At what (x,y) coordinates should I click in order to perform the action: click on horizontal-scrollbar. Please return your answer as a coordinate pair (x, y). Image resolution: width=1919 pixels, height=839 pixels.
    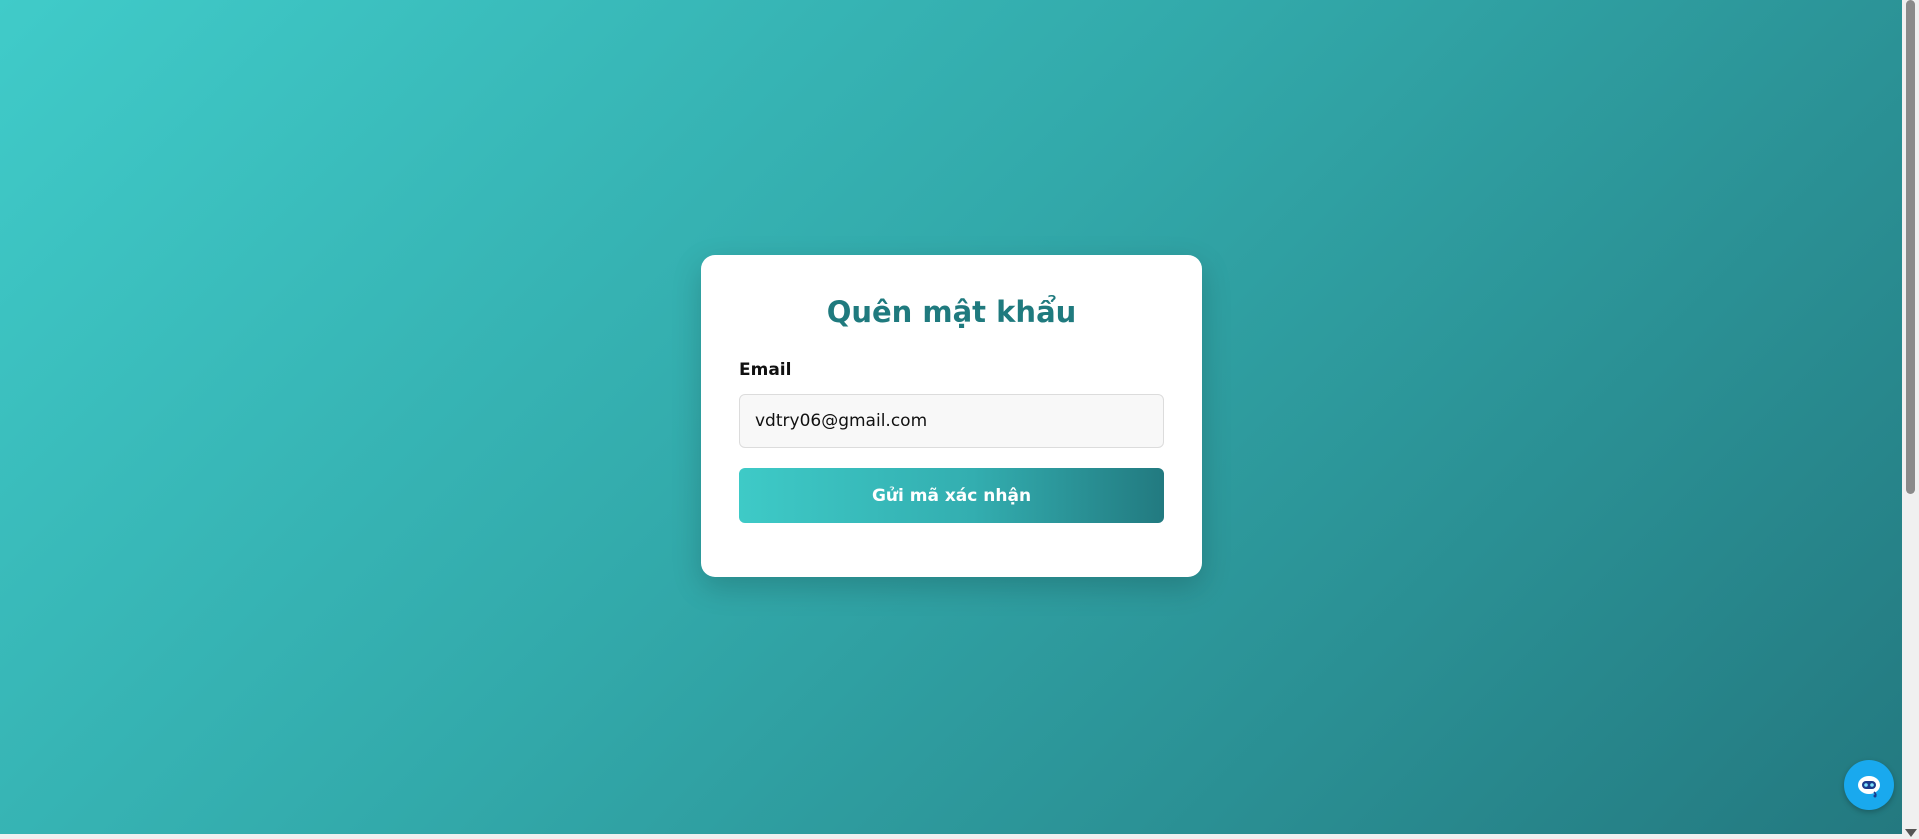
    Looking at the image, I should click on (951, 836).